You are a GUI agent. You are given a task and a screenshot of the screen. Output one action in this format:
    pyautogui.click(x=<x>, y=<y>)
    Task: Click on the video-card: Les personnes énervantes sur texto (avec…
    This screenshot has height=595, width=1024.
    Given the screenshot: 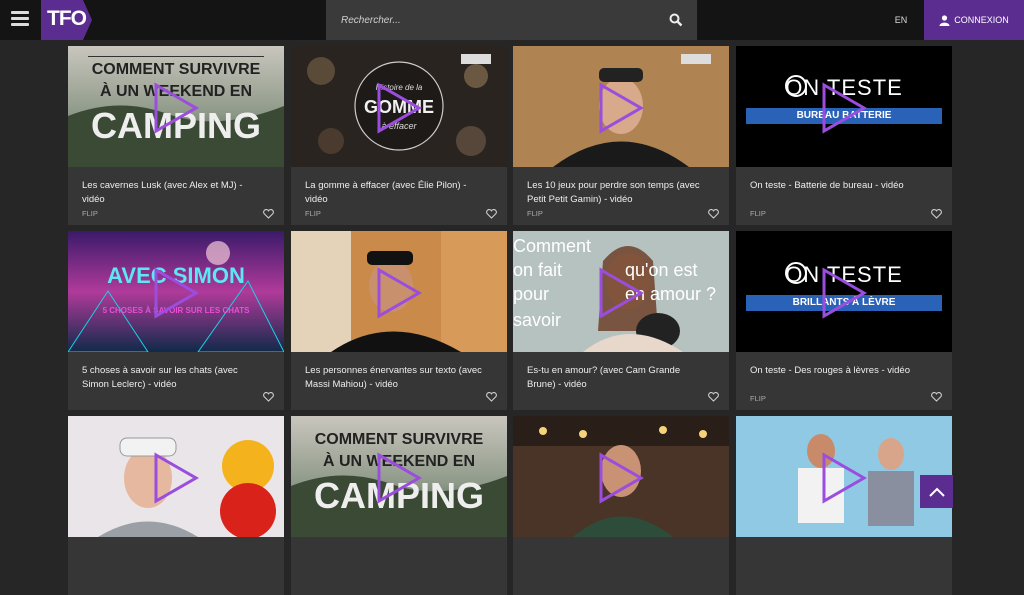 What is the action you would take?
    pyautogui.click(x=399, y=320)
    